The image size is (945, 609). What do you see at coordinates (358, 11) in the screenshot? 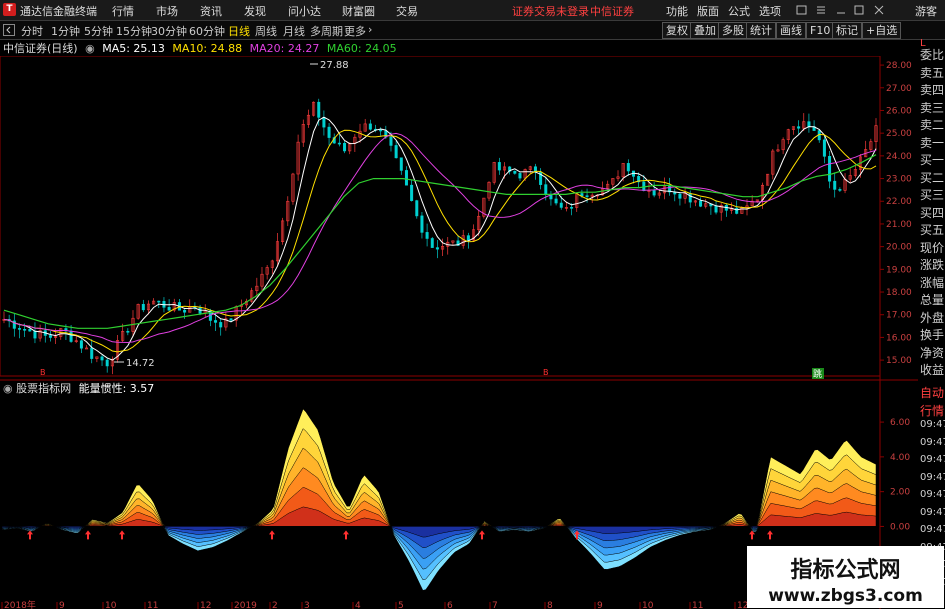
I see `menu-item-wealth: 财富圈` at bounding box center [358, 11].